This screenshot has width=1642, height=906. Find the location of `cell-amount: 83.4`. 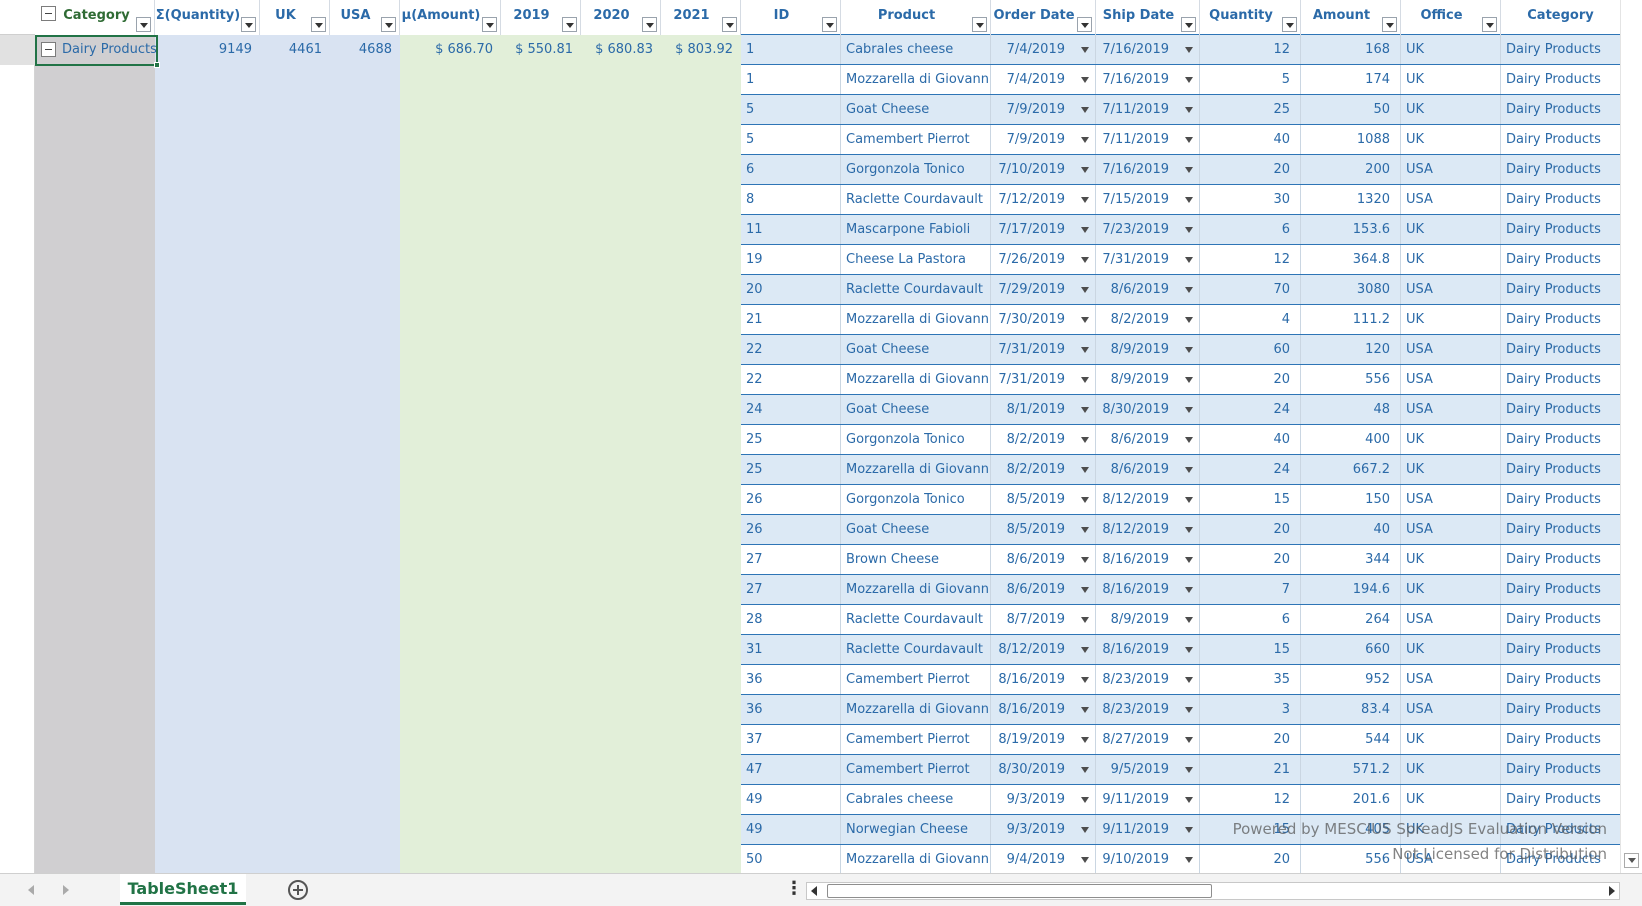

cell-amount: 83.4 is located at coordinates (1351, 709).